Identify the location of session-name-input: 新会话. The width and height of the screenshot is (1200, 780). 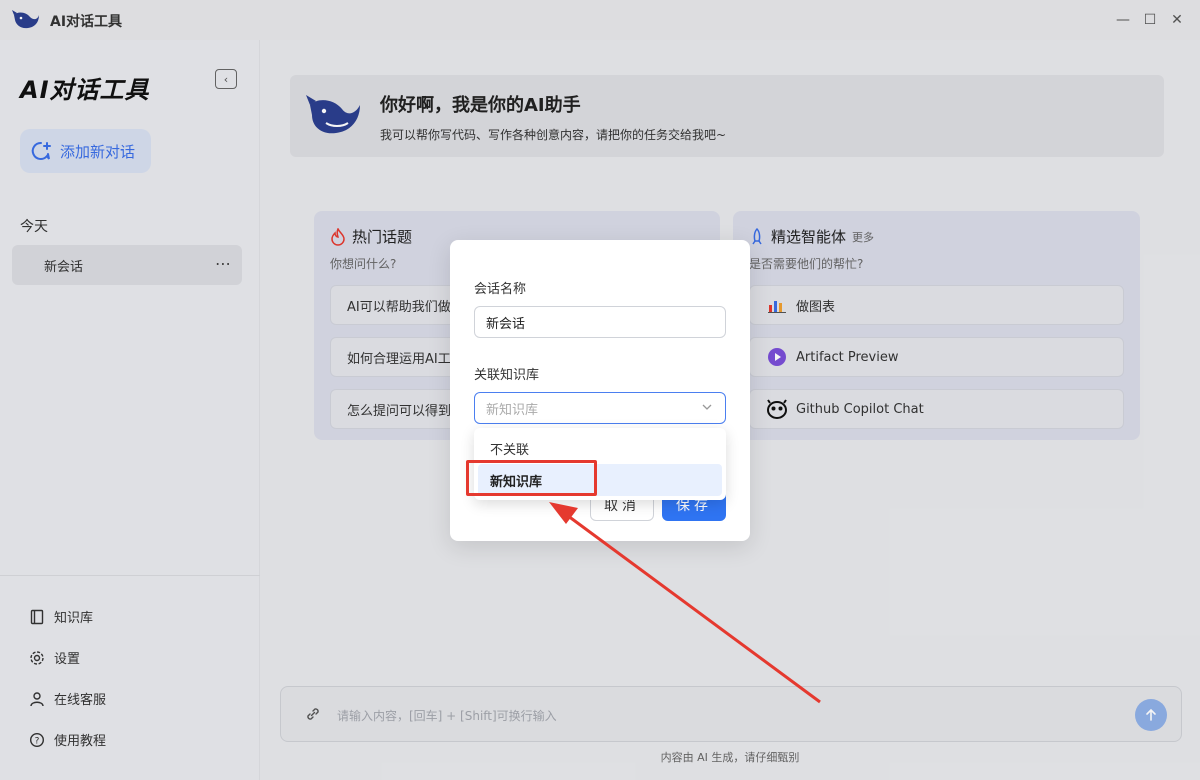
(600, 322).